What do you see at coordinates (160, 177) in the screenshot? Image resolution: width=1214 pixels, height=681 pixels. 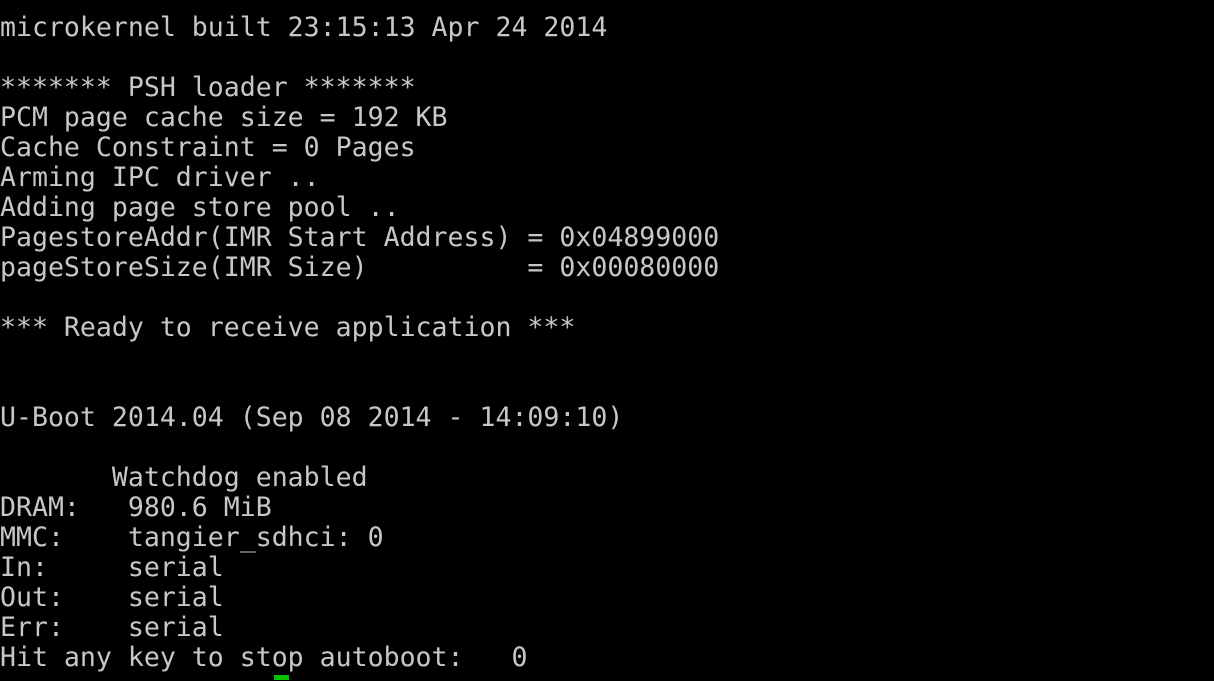 I see `console-line: Arming IPC driver ..` at bounding box center [160, 177].